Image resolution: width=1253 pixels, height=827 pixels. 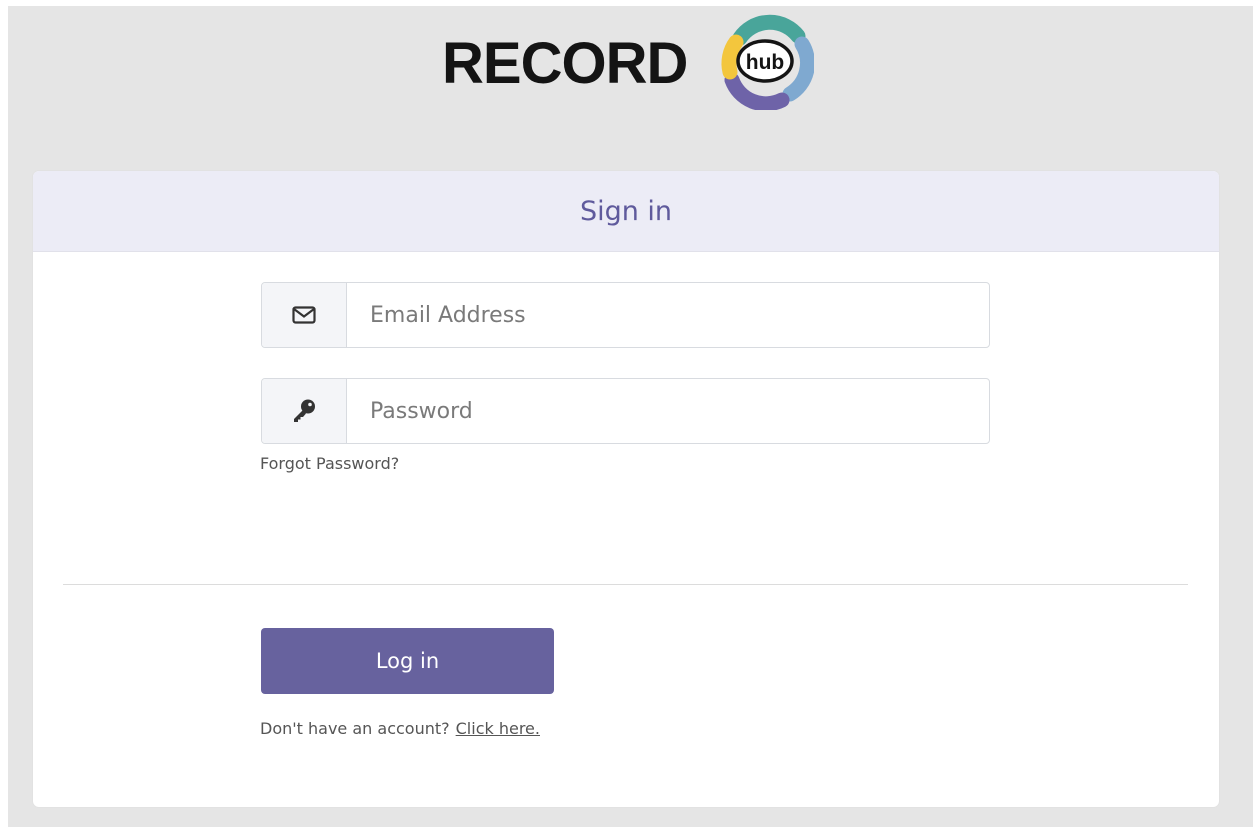 I want to click on card-header: Sign in, so click(x=626, y=211).